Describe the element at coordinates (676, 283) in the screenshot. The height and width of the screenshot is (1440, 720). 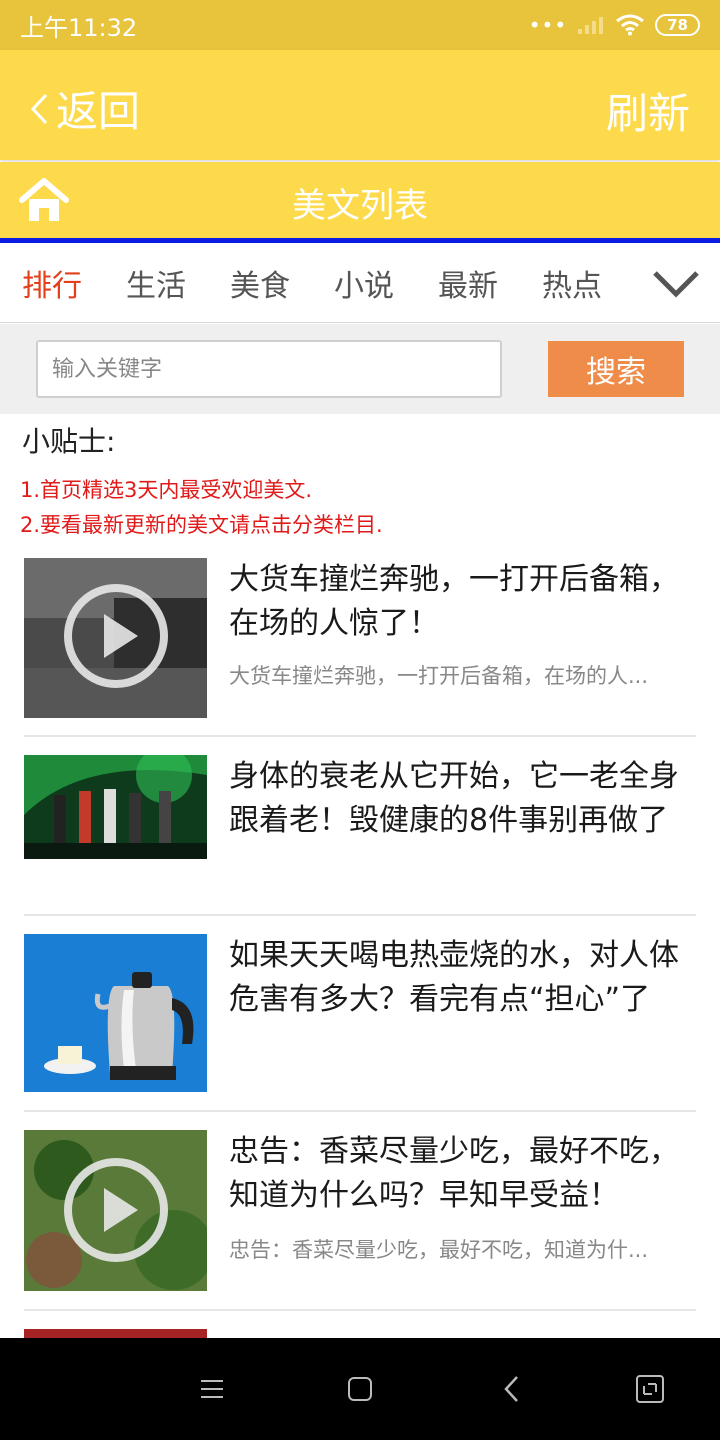
I see `chevron-down-icon` at that location.